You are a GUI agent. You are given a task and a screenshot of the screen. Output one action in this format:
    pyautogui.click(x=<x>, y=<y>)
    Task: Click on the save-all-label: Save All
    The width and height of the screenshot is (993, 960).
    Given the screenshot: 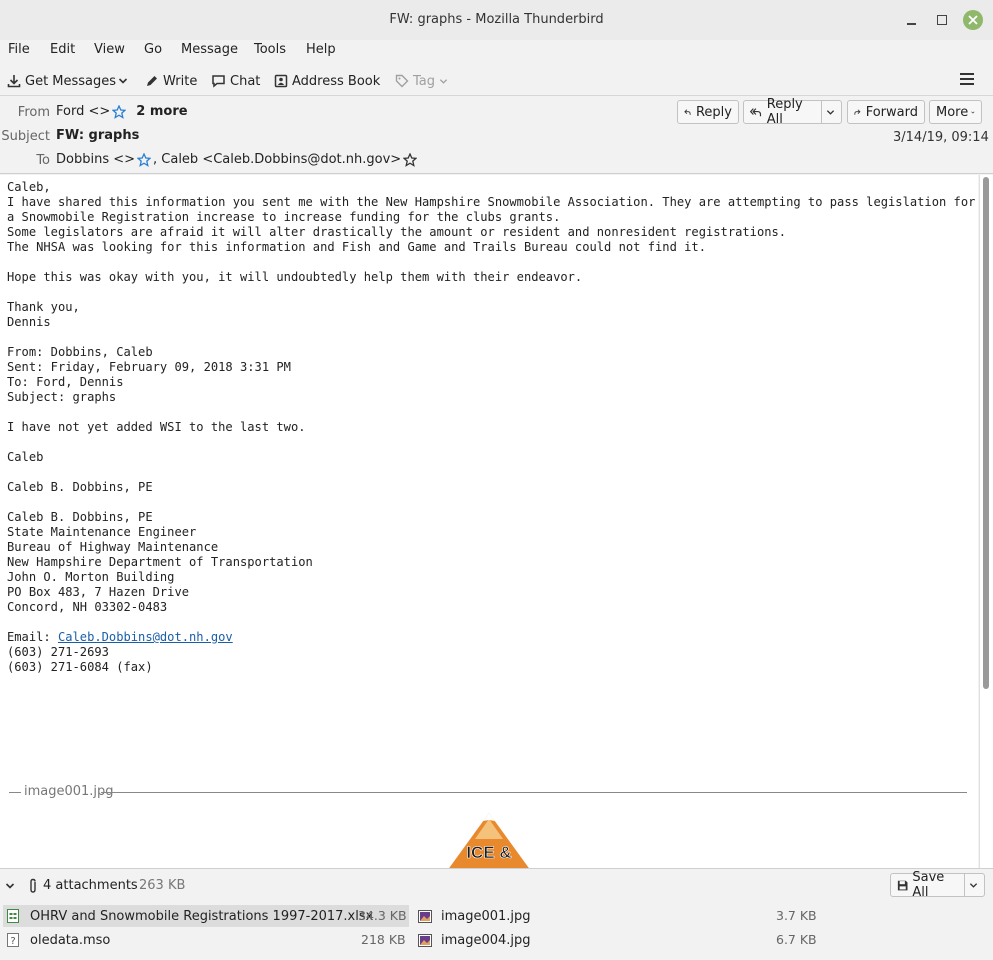 What is the action you would take?
    pyautogui.click(x=928, y=885)
    